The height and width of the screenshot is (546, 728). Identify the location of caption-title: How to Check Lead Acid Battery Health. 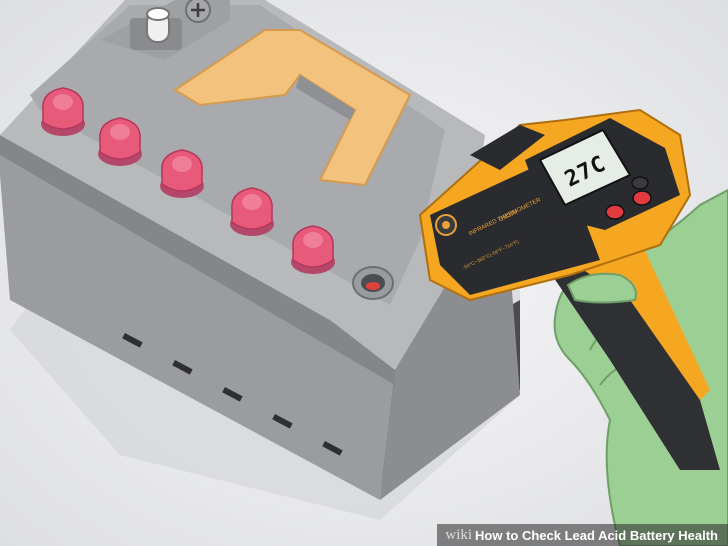
(596, 535).